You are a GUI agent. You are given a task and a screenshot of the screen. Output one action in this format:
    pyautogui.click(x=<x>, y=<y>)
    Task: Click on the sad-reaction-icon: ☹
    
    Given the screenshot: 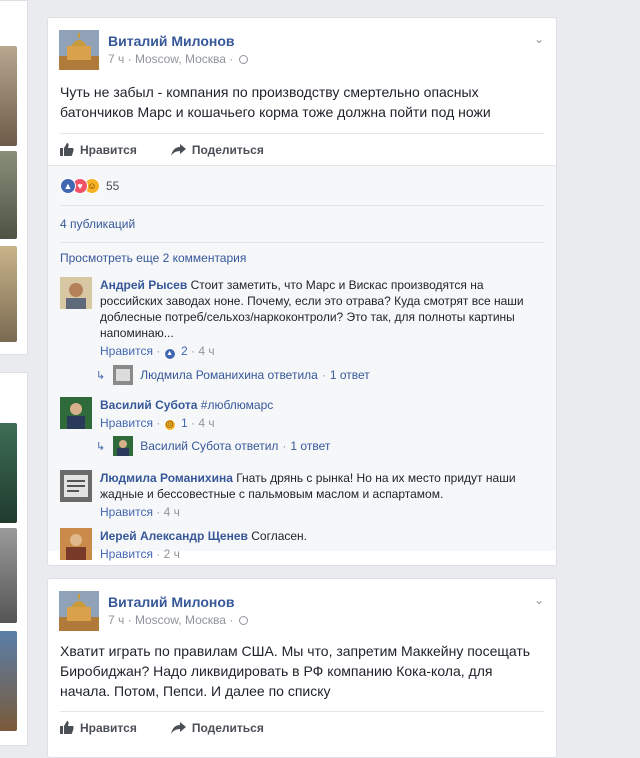 What is the action you would take?
    pyautogui.click(x=169, y=425)
    